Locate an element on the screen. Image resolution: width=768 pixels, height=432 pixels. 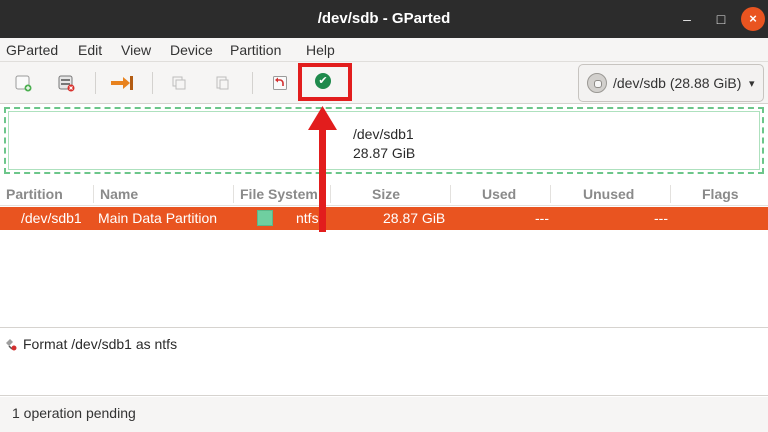
menu-device: Device is located at coordinates (191, 50).